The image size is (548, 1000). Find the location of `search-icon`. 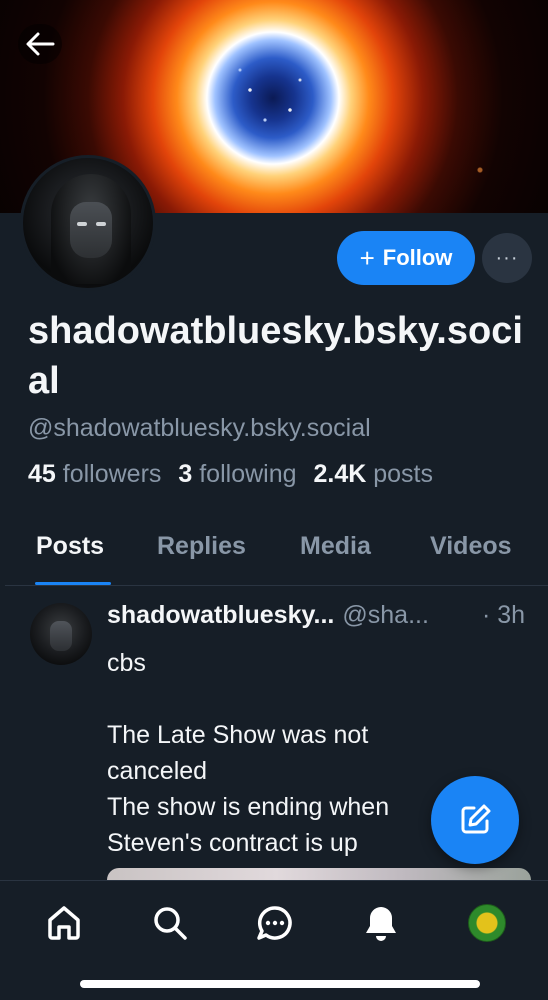

search-icon is located at coordinates (170, 923).